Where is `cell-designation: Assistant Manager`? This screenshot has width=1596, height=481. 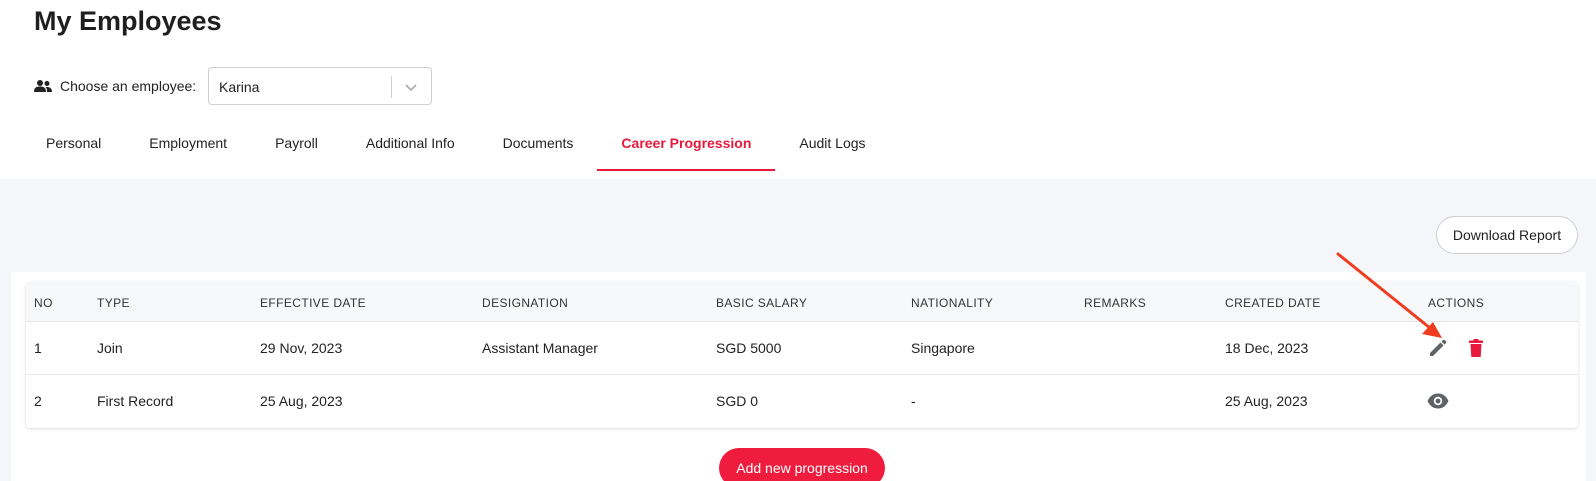
cell-designation: Assistant Manager is located at coordinates (540, 348).